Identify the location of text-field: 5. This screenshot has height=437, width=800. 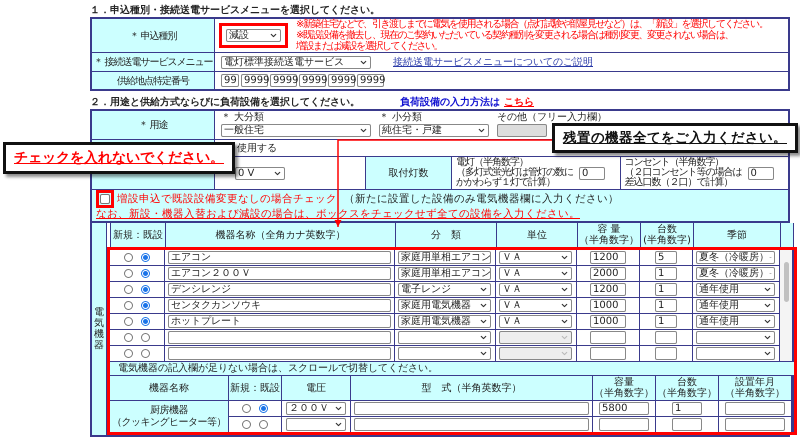
(666, 257).